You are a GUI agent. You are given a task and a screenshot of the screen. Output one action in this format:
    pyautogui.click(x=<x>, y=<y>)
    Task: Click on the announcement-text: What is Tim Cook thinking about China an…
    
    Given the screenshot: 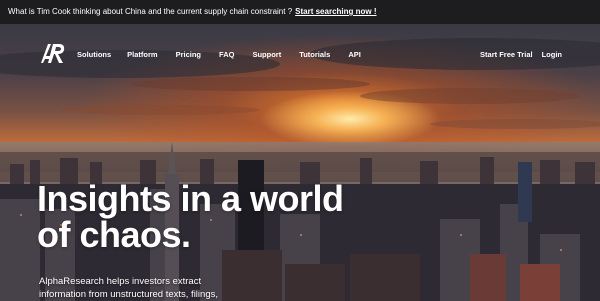 What is the action you would take?
    pyautogui.click(x=150, y=11)
    